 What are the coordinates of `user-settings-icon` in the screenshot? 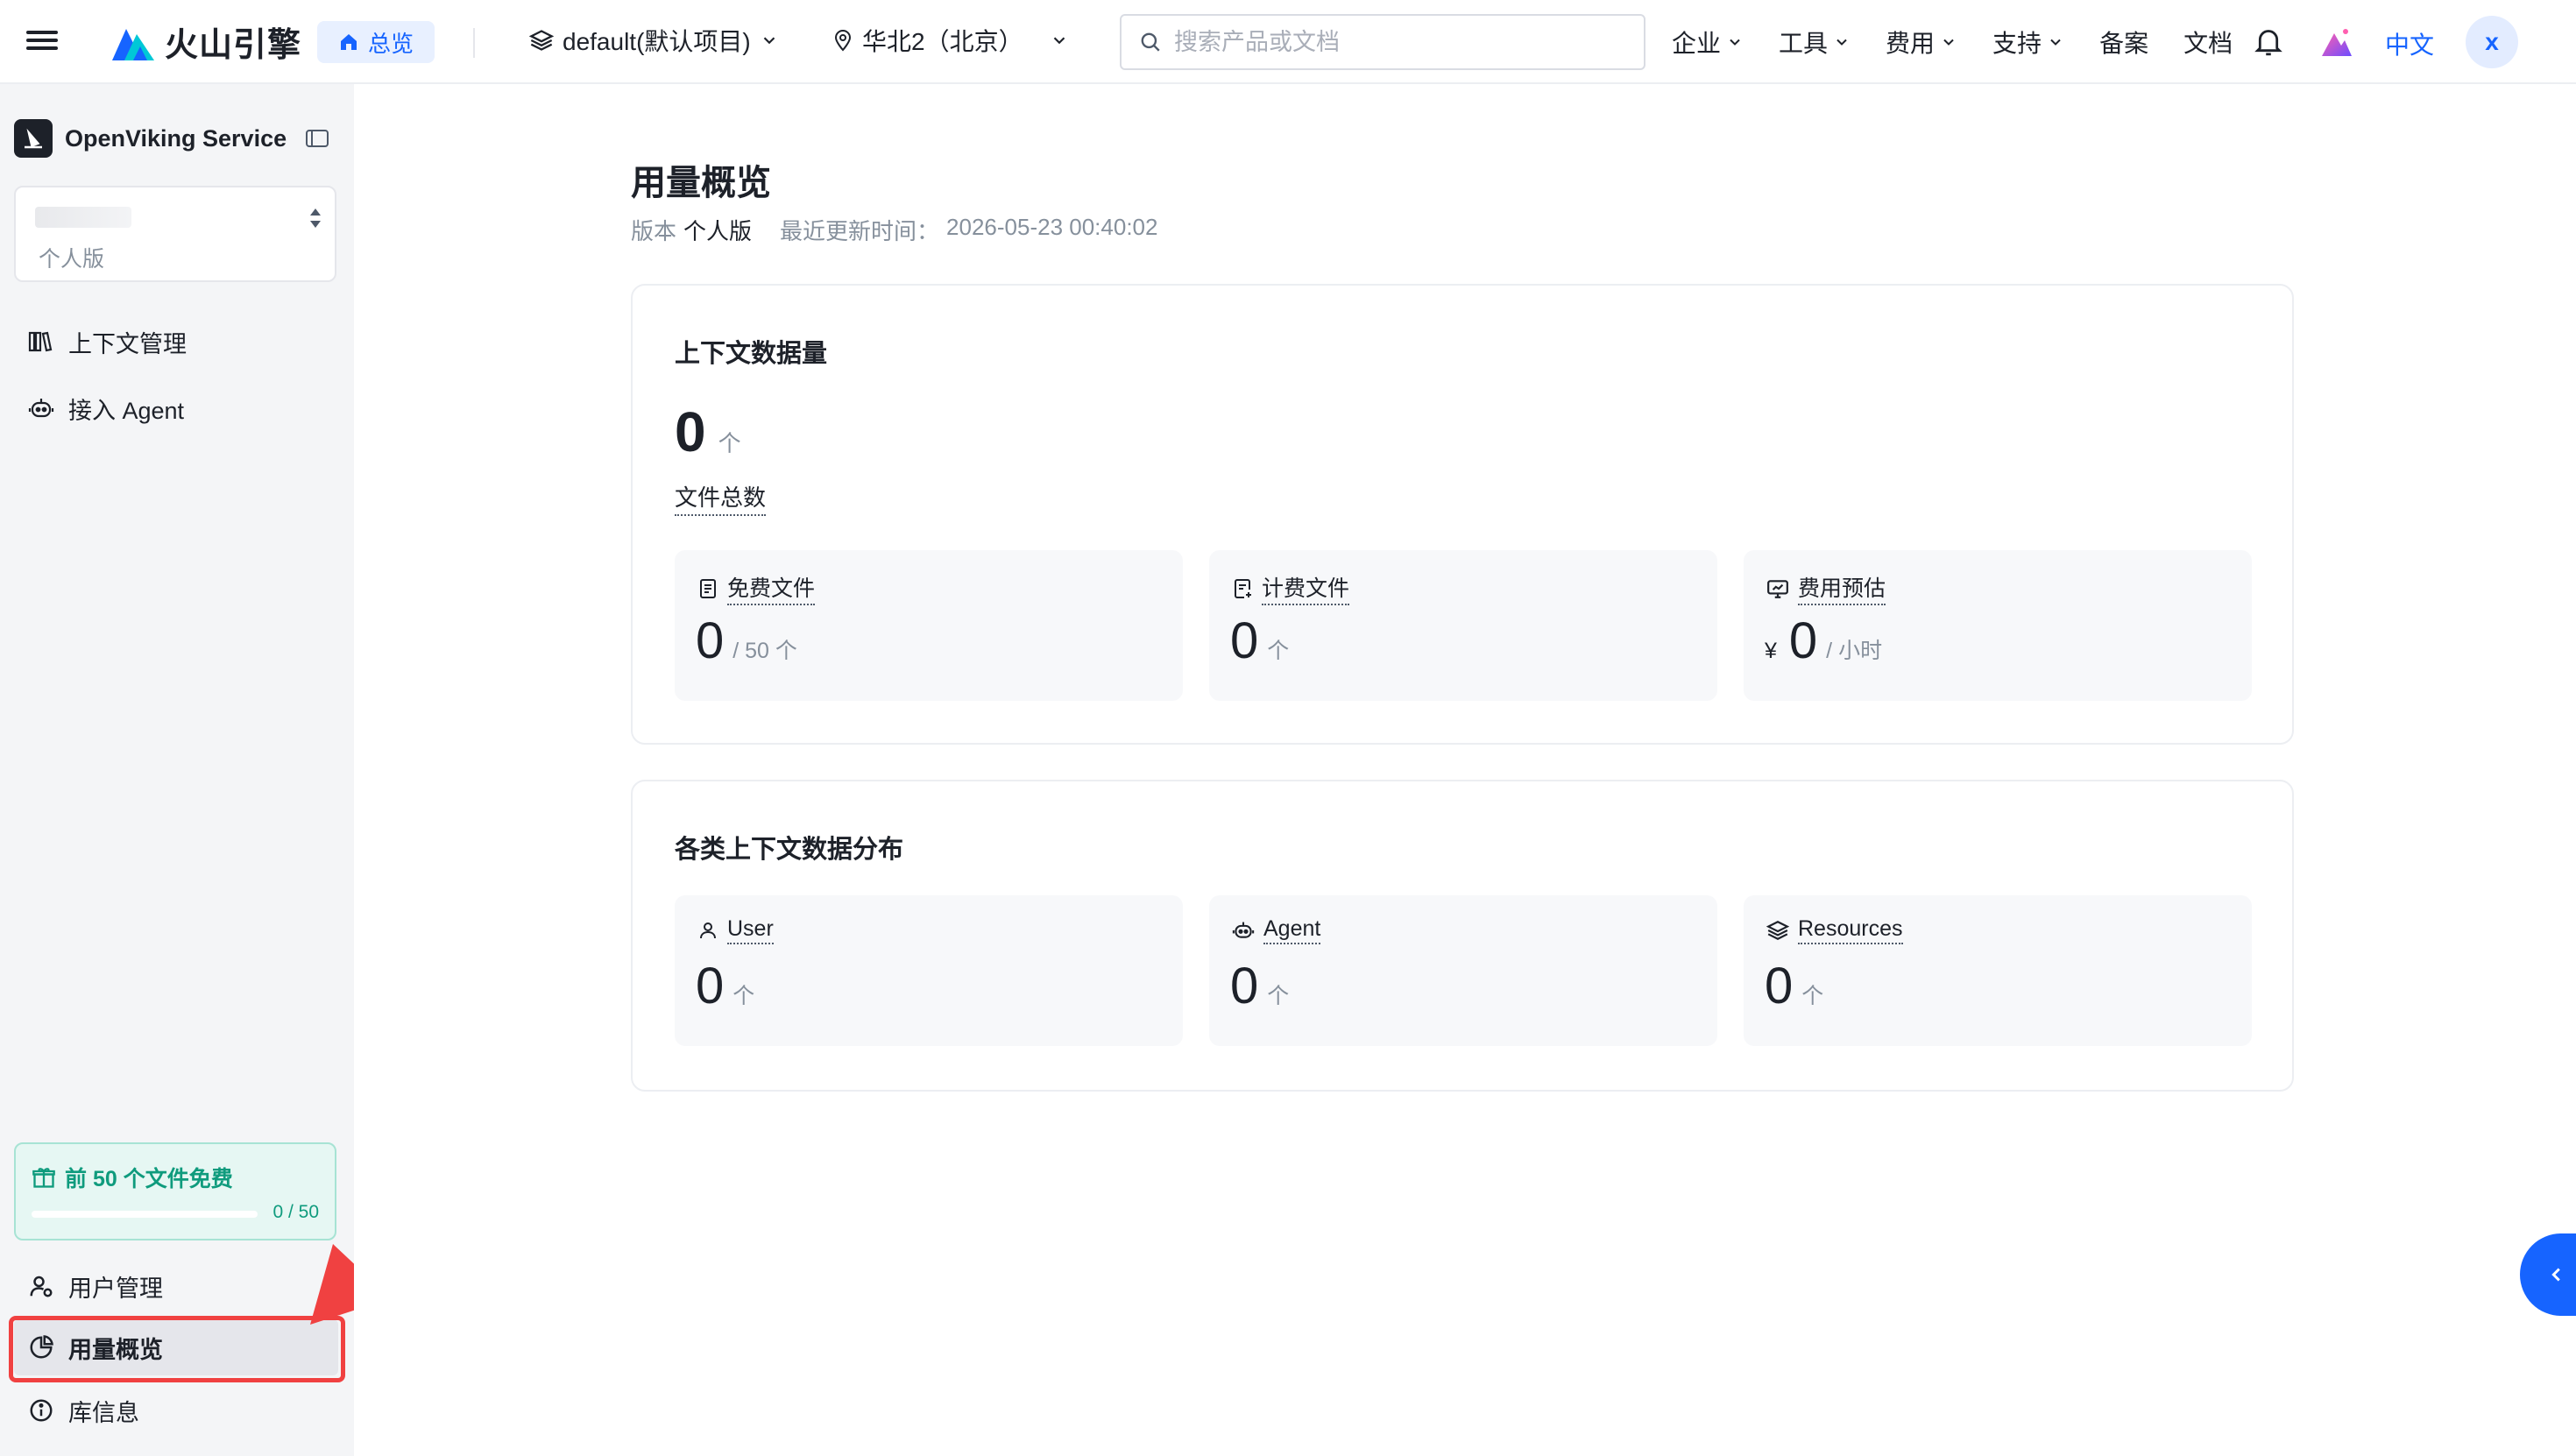 It's located at (41, 1286).